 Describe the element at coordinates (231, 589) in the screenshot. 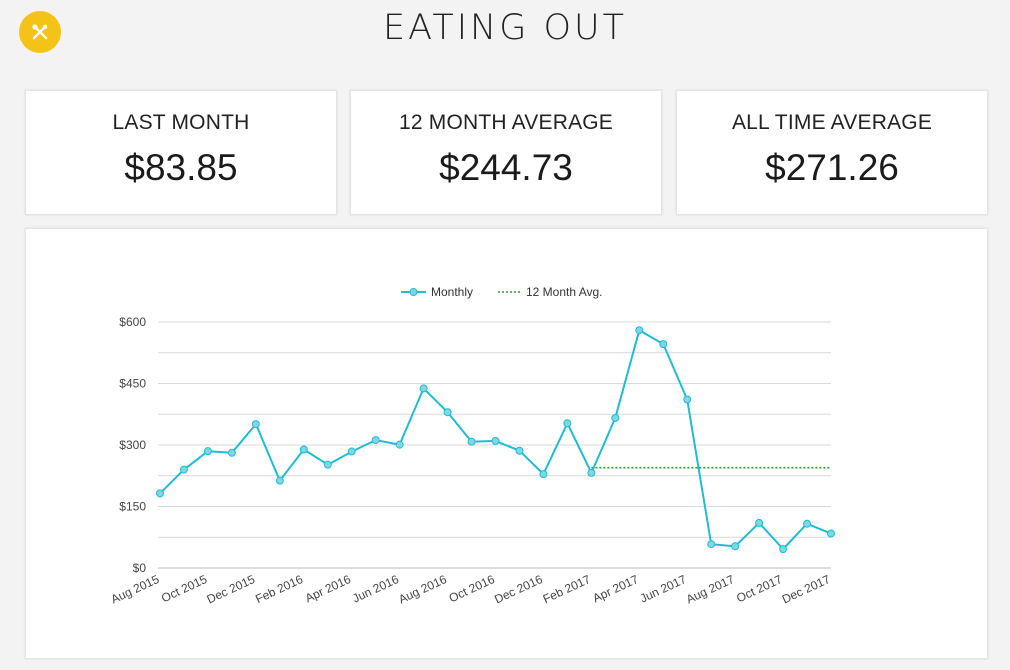

I see `x-tick-label: Dec 2015` at that location.